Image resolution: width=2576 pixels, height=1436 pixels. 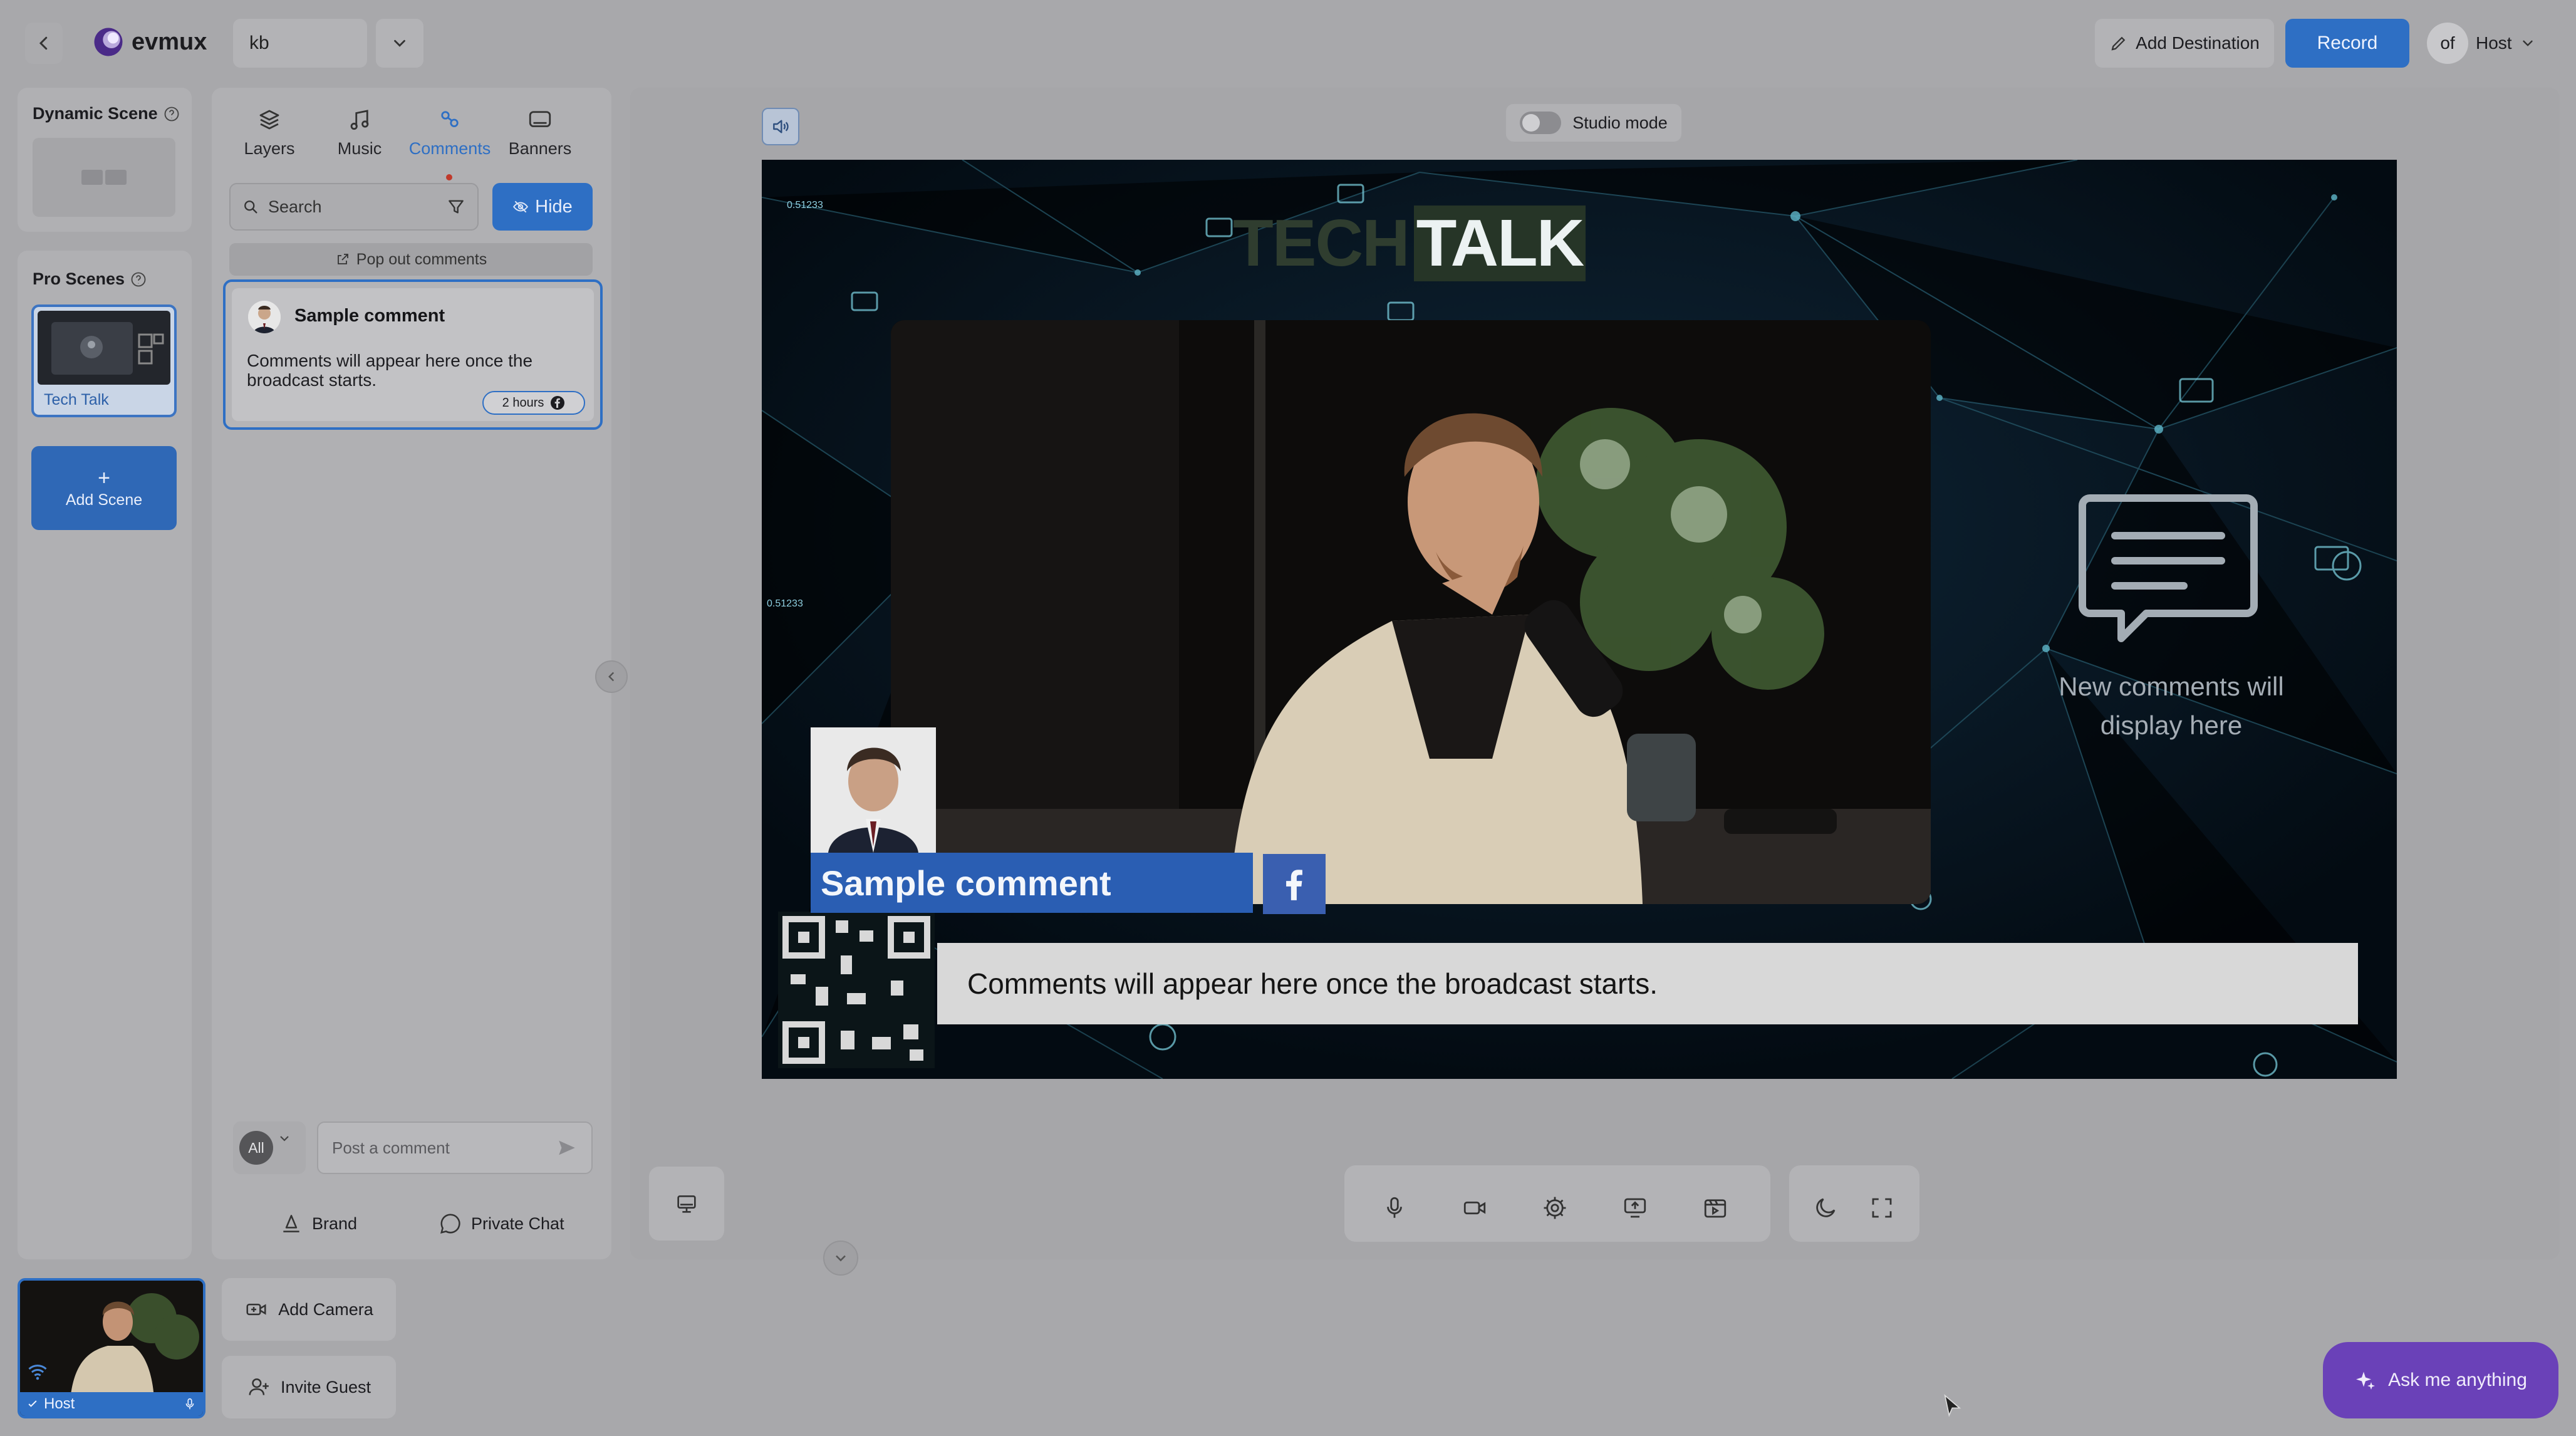 I want to click on active-tab-indicator, so click(x=449, y=177).